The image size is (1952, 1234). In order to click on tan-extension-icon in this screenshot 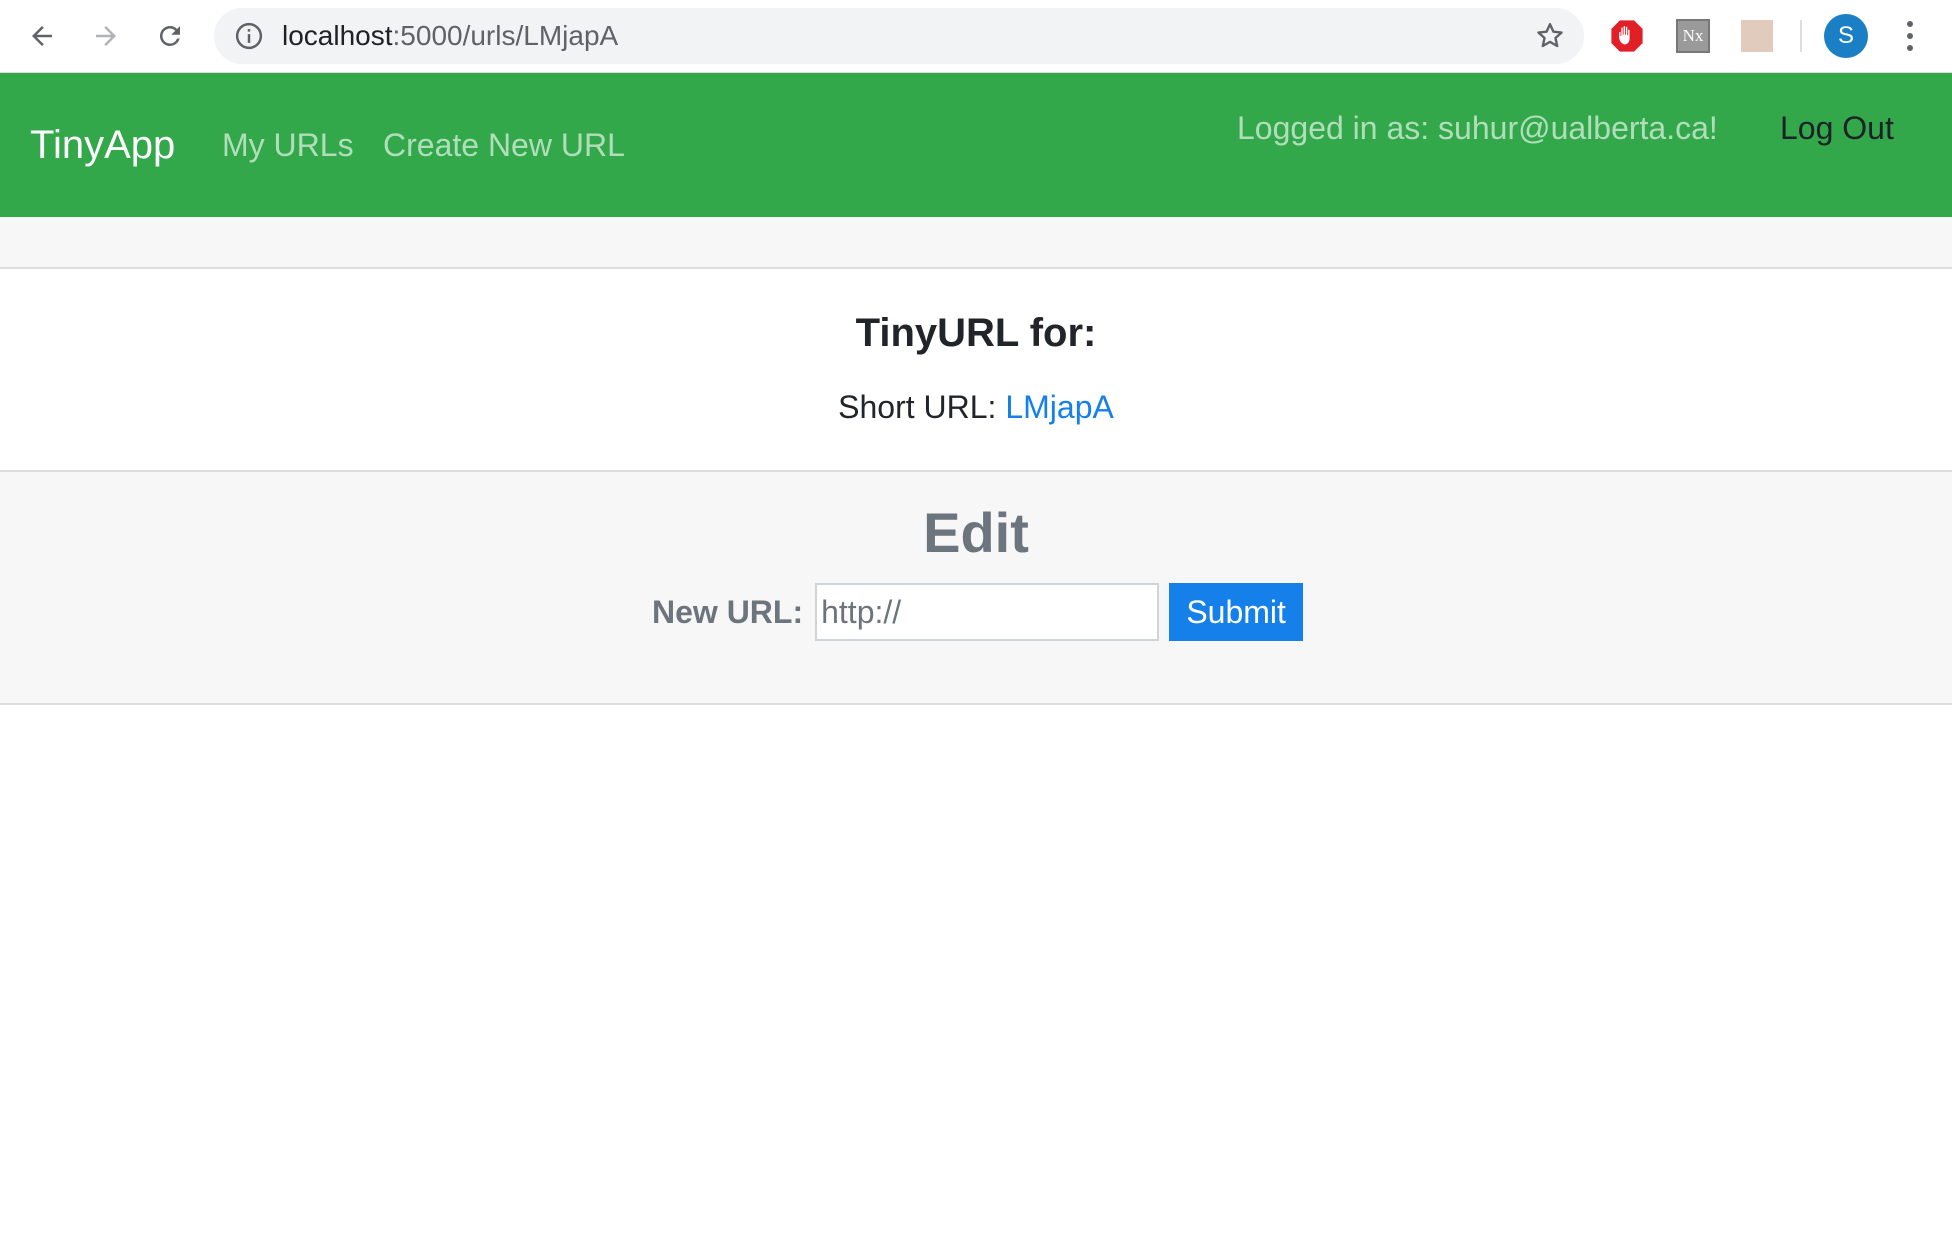, I will do `click(1757, 36)`.